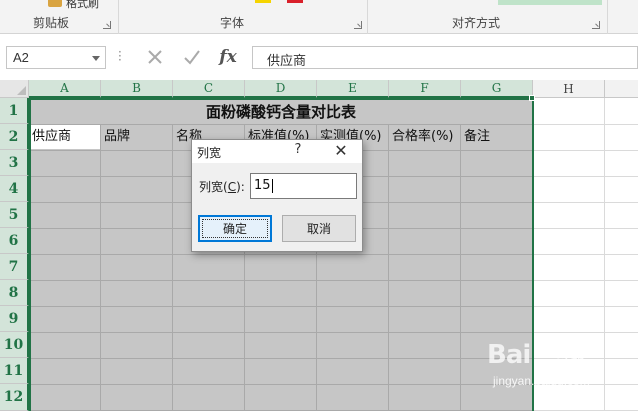 This screenshot has width=638, height=411. What do you see at coordinates (232, 23) in the screenshot?
I see `group-font-label: 字体` at bounding box center [232, 23].